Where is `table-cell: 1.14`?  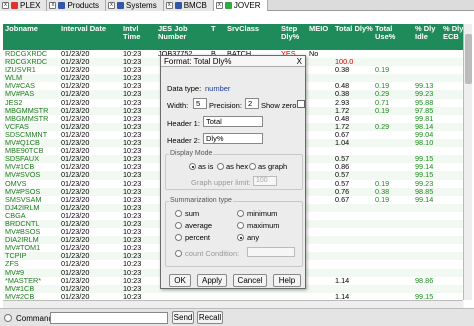 table-cell: 1.14 is located at coordinates (342, 280).